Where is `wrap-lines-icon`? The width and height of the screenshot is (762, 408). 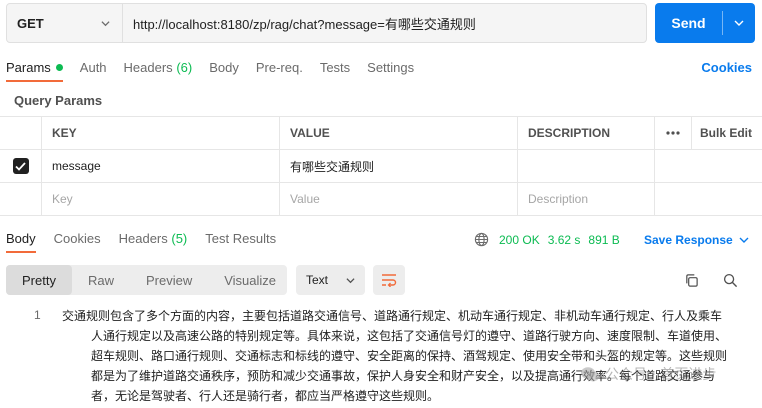
wrap-lines-icon is located at coordinates (389, 280).